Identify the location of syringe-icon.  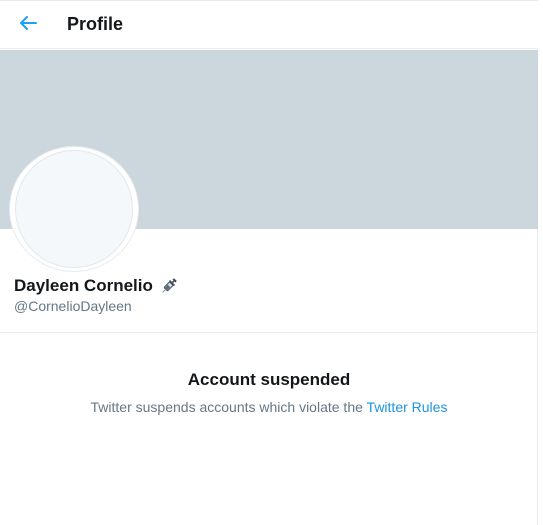
(169, 286).